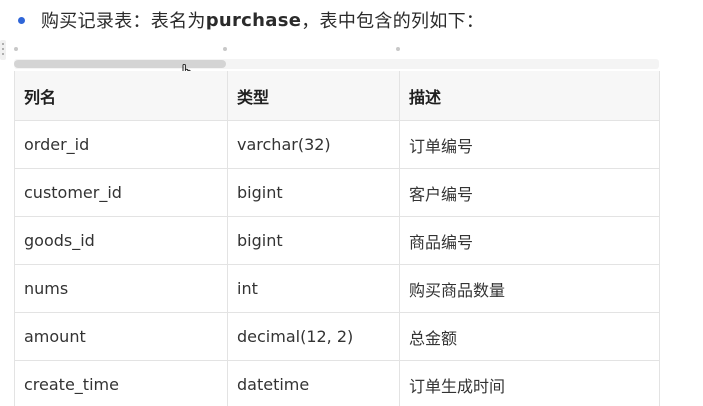 Image resolution: width=703 pixels, height=406 pixels. I want to click on table-row: nums int 购买商品数量, so click(337, 288).